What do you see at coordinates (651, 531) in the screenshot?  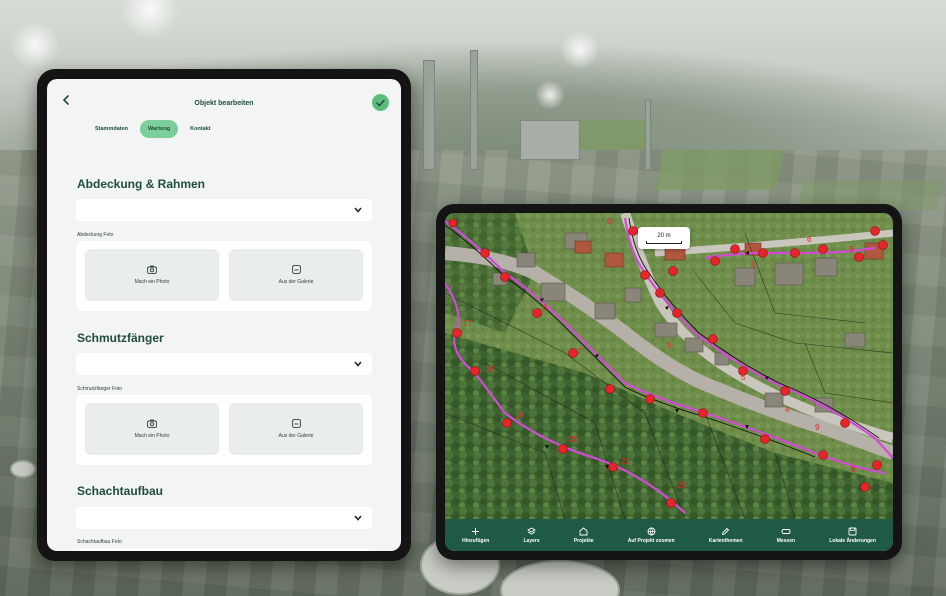 I see `globe-icon` at bounding box center [651, 531].